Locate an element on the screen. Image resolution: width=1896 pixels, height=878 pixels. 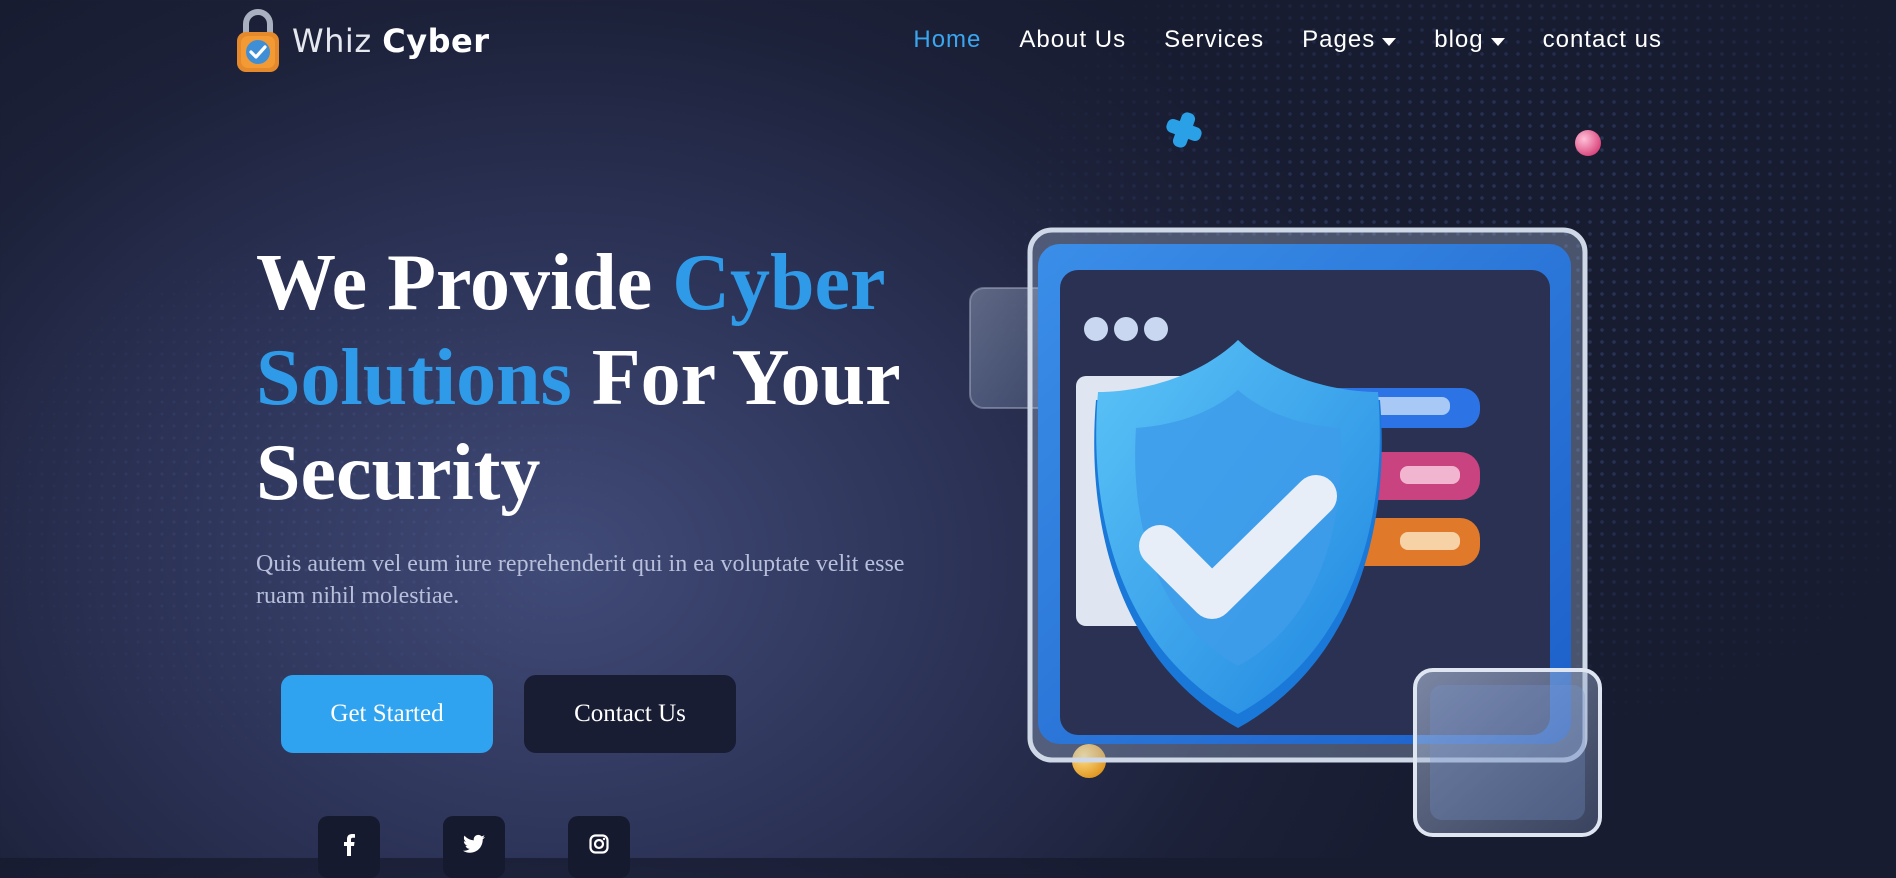
brand-logo: Whiz Cyber is located at coordinates (362, 41).